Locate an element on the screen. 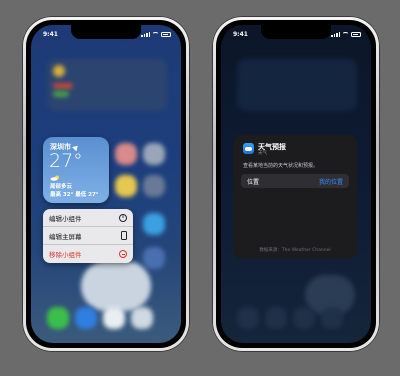 The image size is (400, 376). blurred-wallpaper is located at coordinates (116, 286).